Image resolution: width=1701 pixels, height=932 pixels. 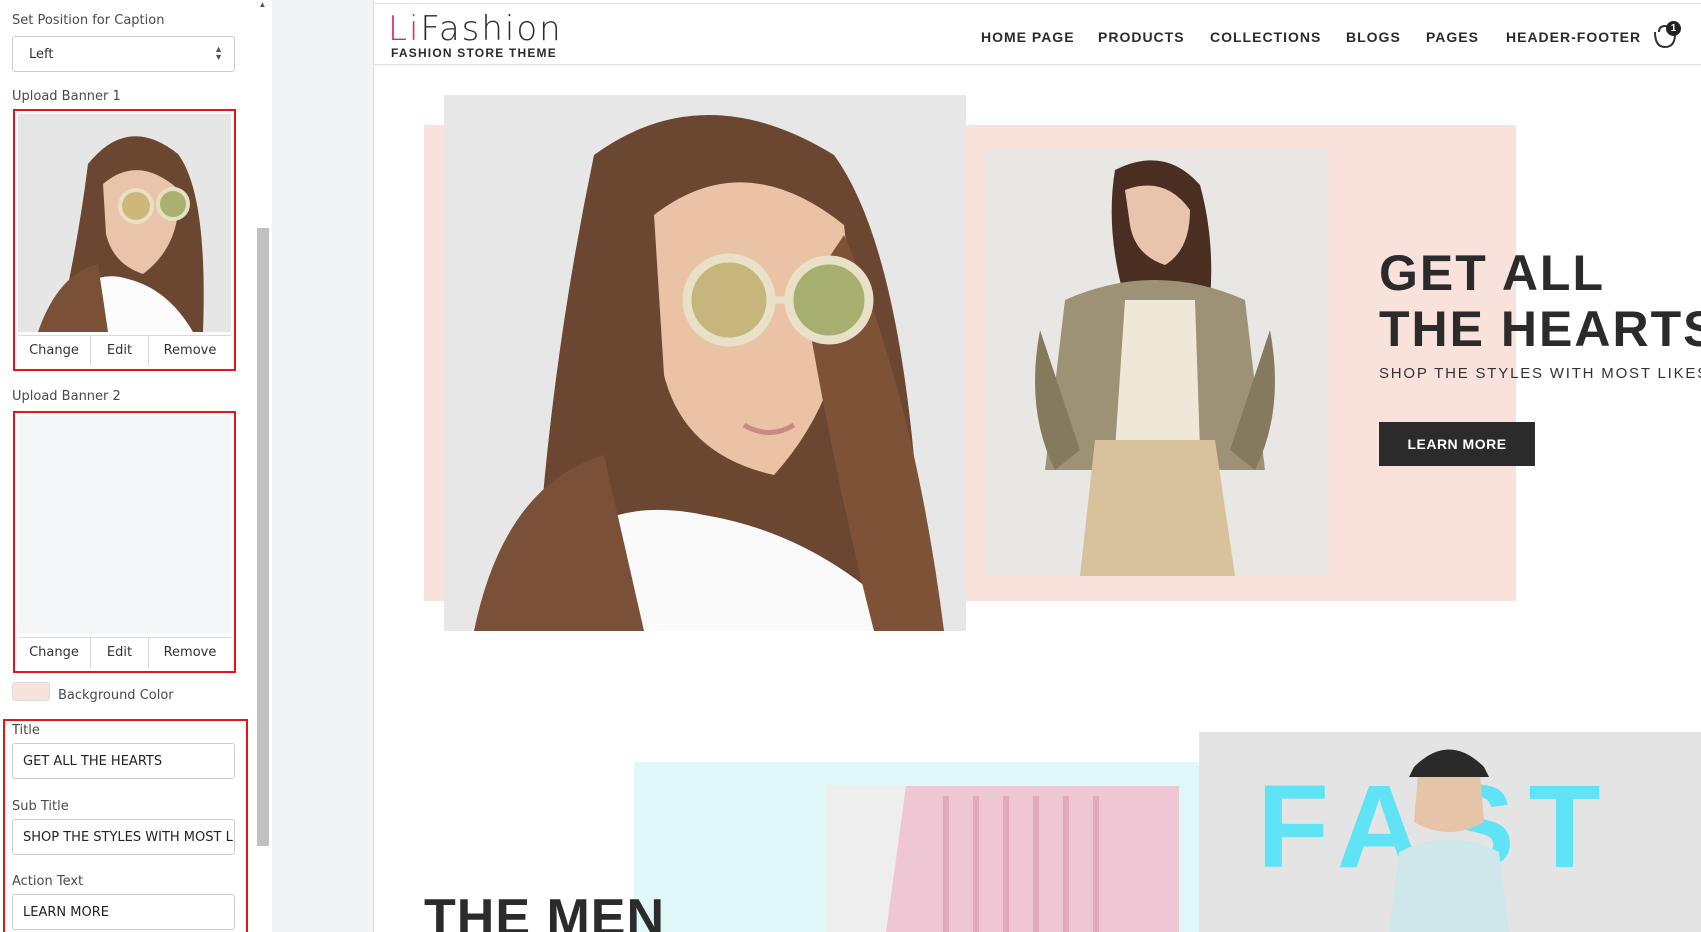 What do you see at coordinates (218, 53) in the screenshot?
I see `select-arrows-icon: ▲ ▼` at bounding box center [218, 53].